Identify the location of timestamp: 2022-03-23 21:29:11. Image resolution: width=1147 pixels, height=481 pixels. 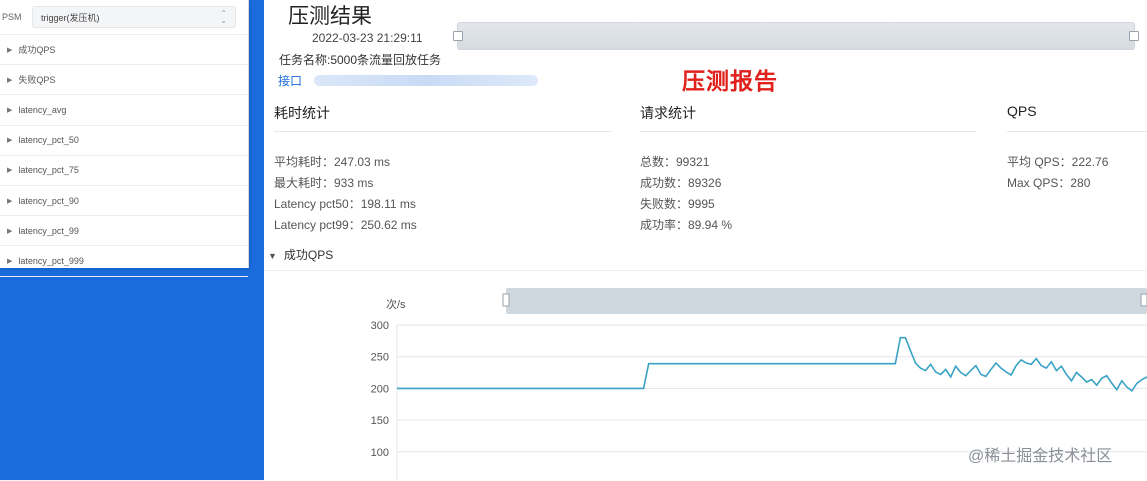
(367, 38).